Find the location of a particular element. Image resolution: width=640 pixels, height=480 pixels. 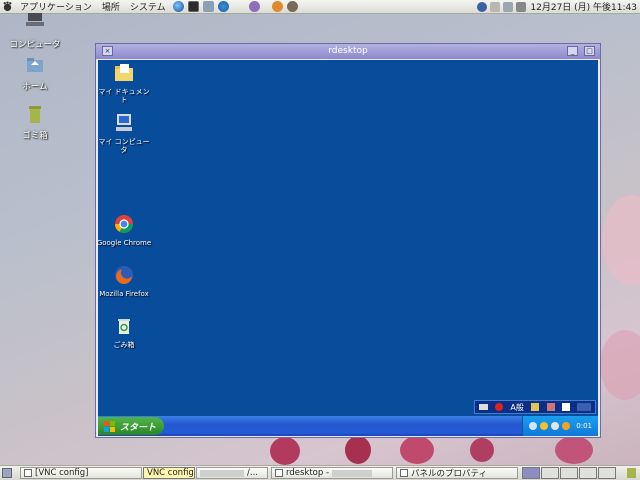

places-menu: 場所 is located at coordinates (111, 7).